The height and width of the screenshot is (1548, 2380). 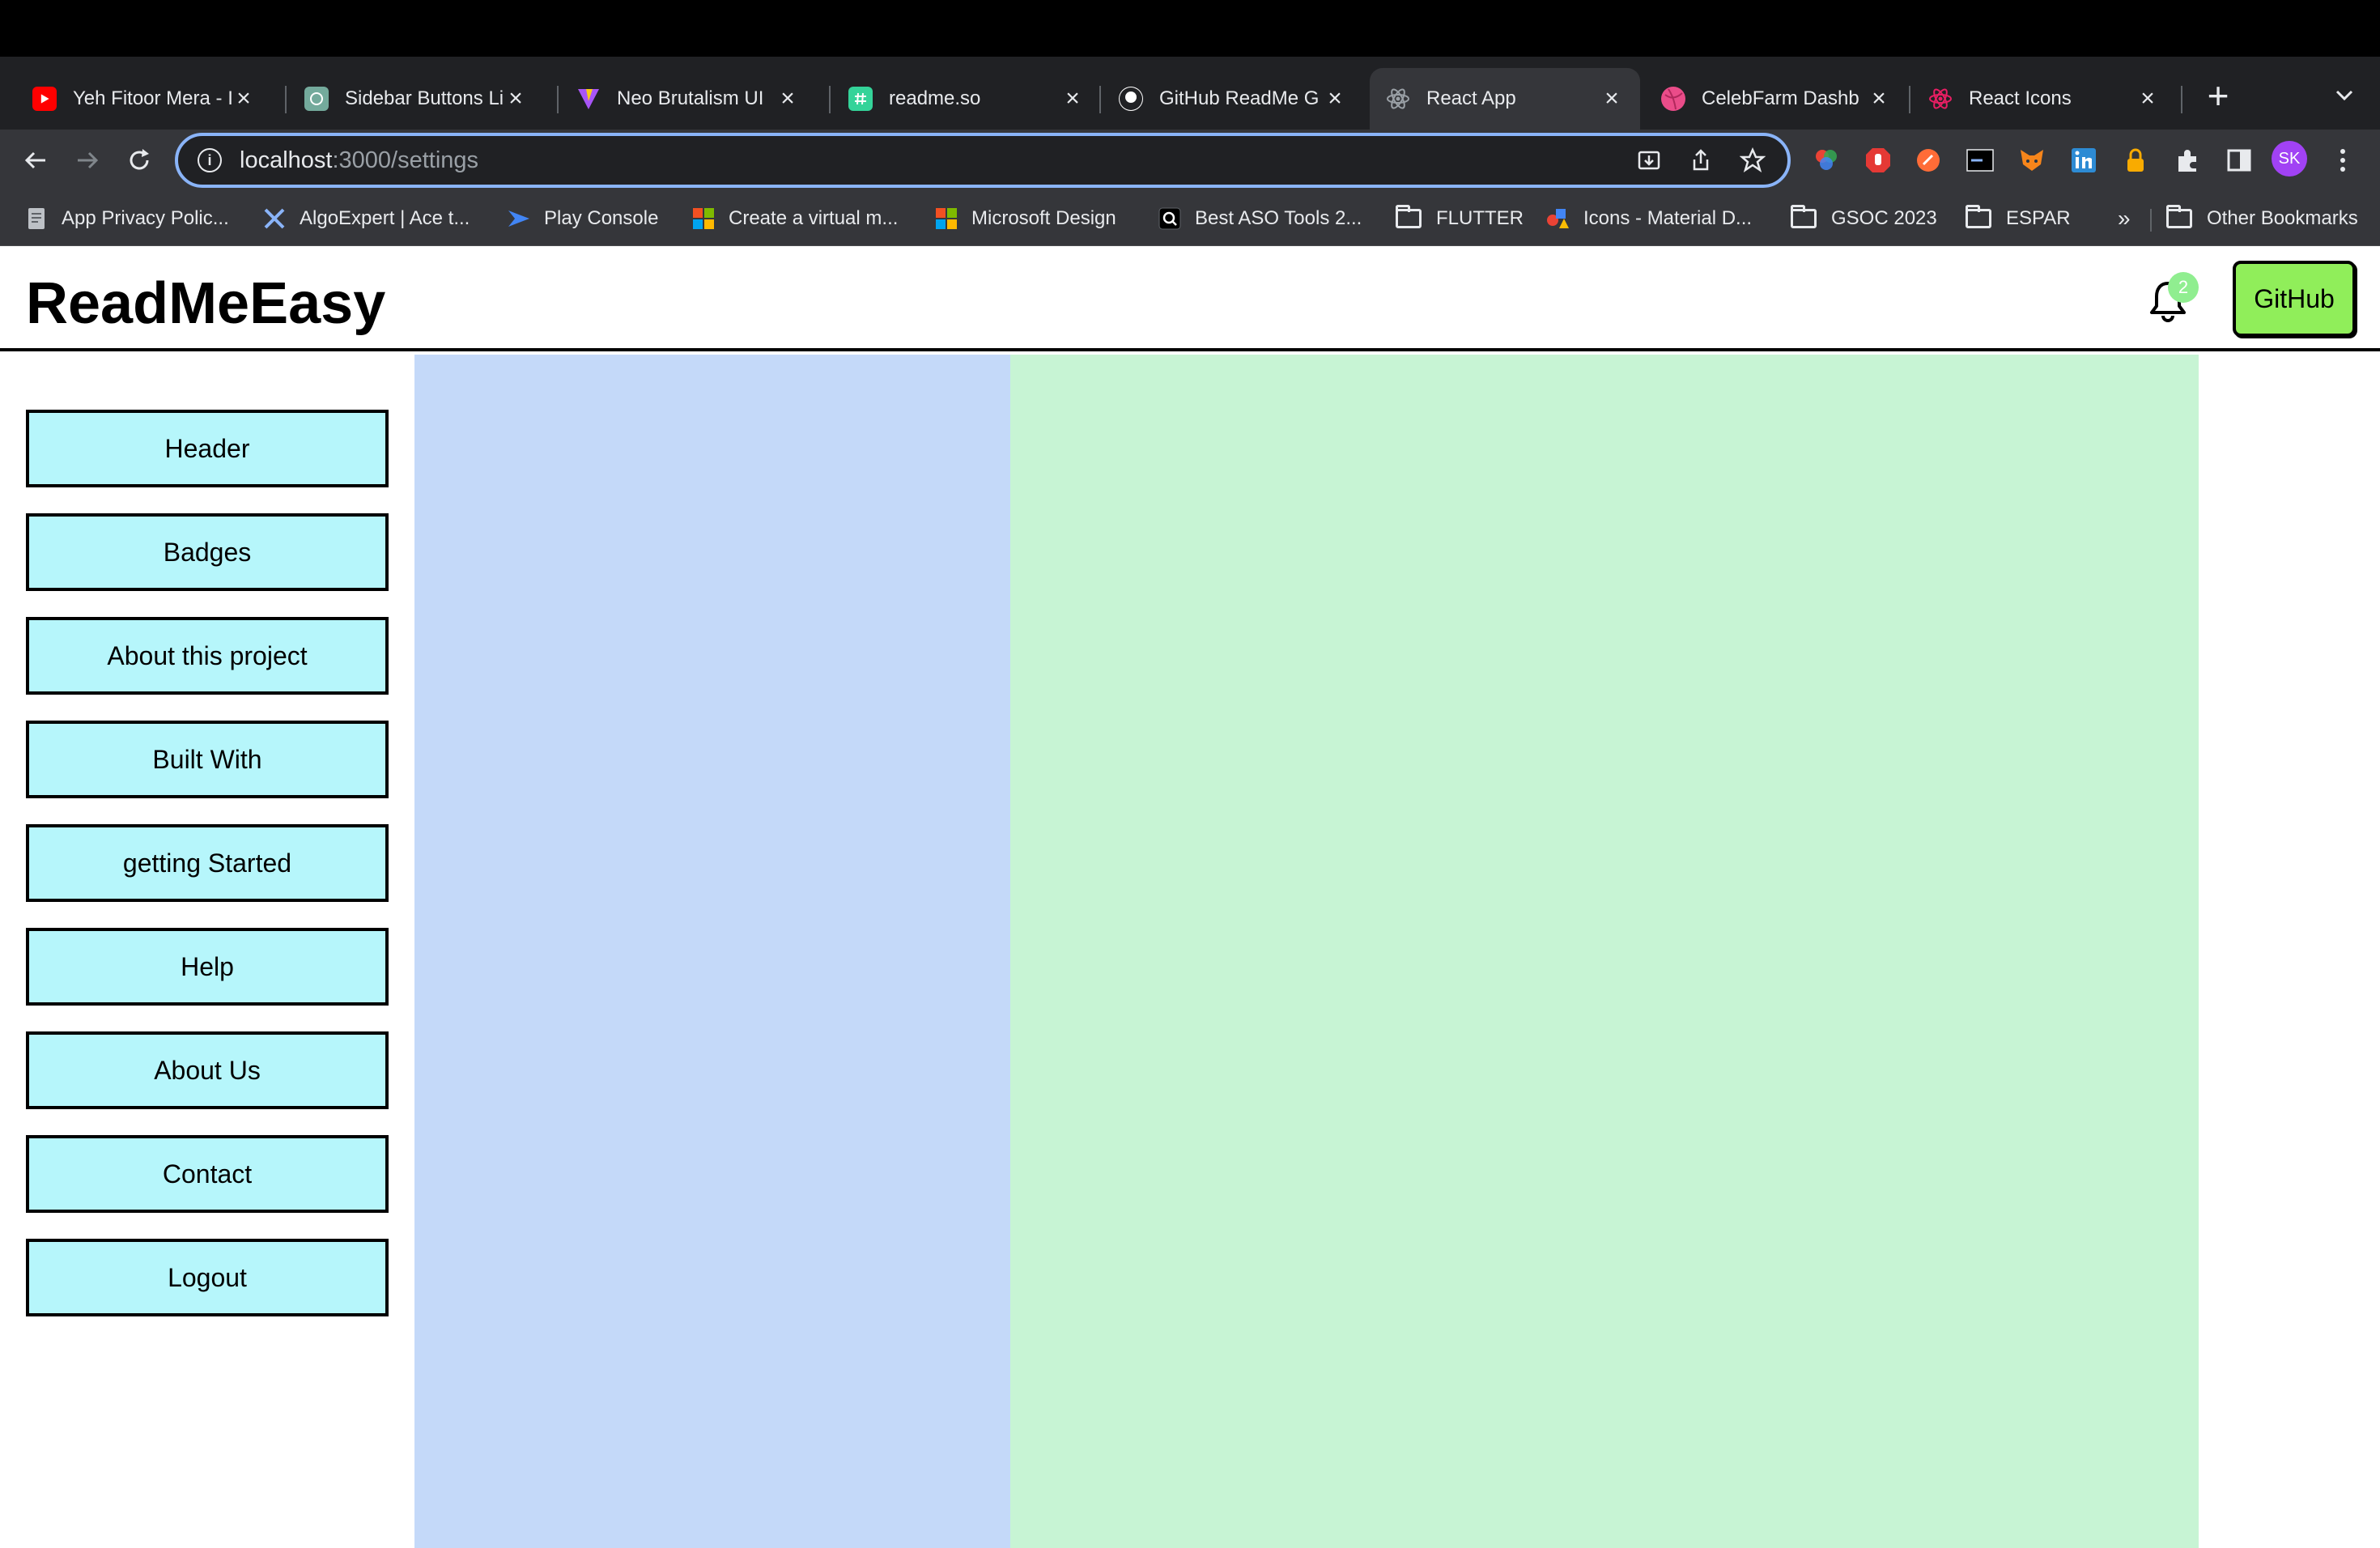 I want to click on material-icon, so click(x=1558, y=219).